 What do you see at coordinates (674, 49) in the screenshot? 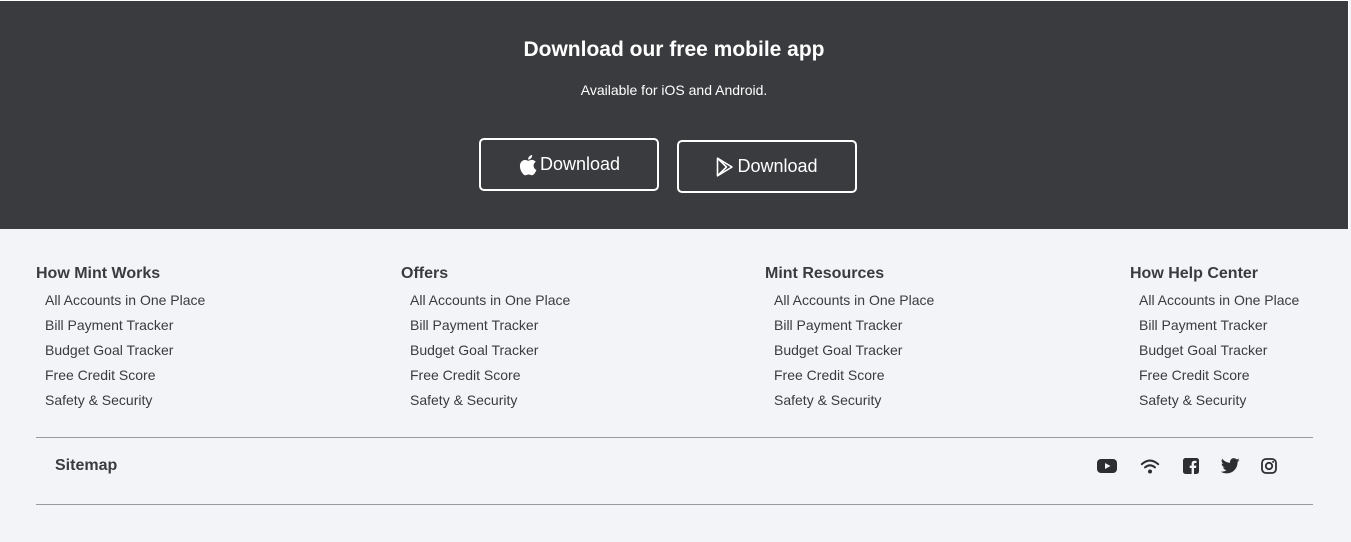
I see `banner-title: Download our free mobile app` at bounding box center [674, 49].